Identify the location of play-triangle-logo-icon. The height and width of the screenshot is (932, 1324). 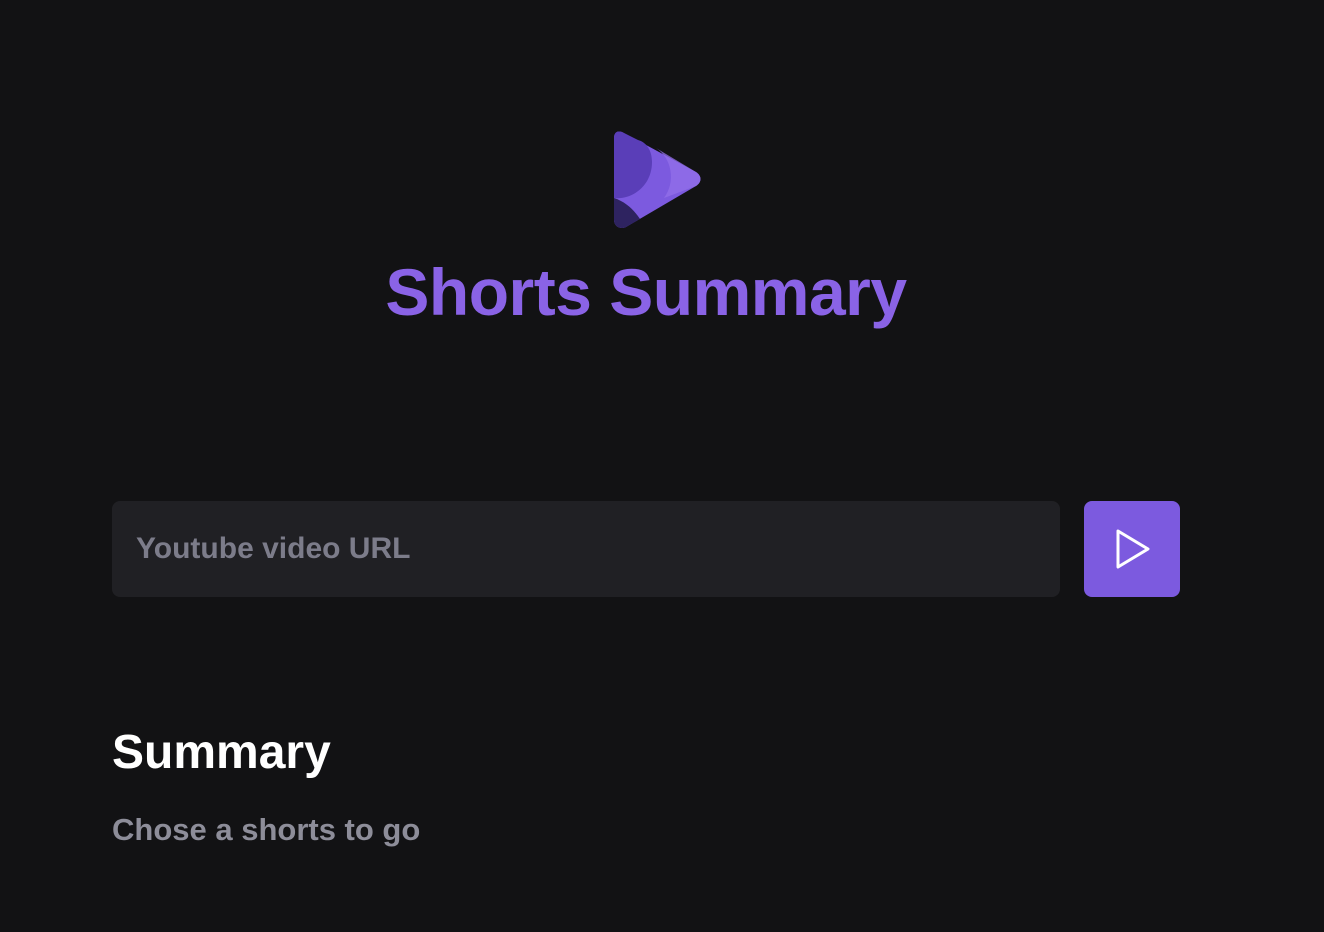
(657, 180).